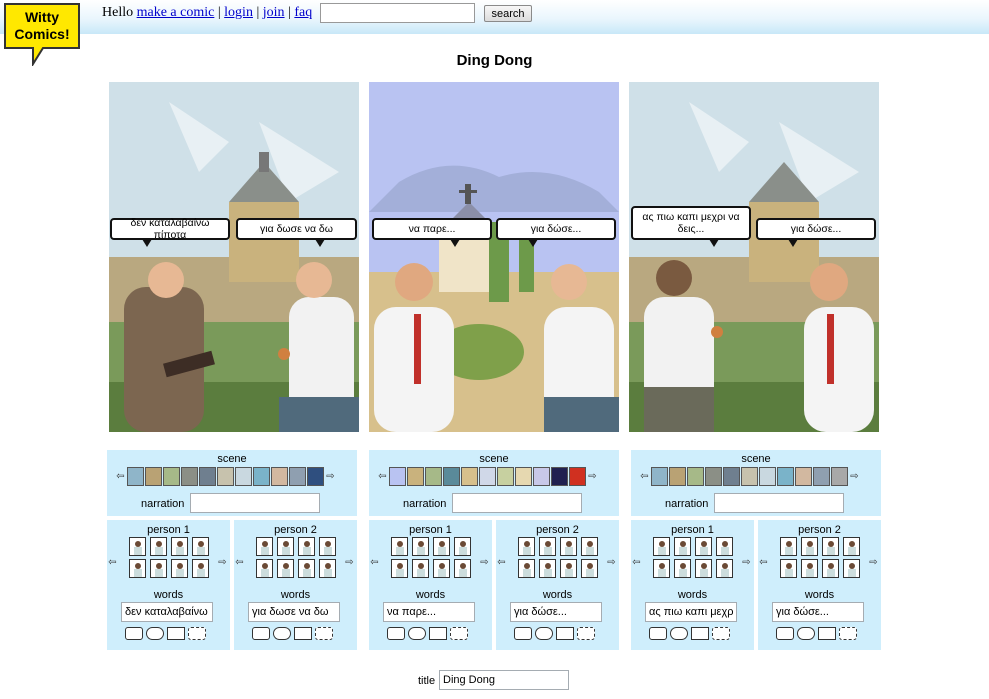 This screenshot has width=989, height=699. Describe the element at coordinates (508, 13) in the screenshot. I see `search-button: search` at that location.